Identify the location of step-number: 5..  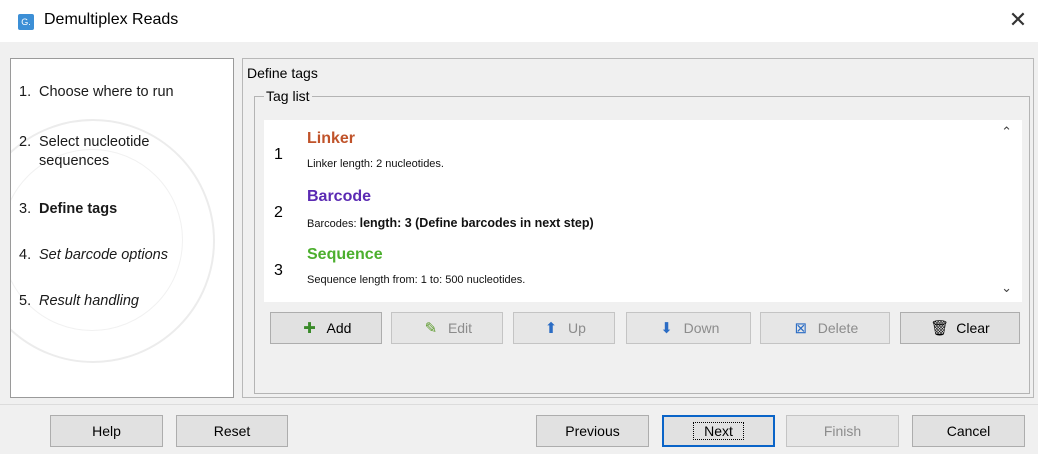
(25, 301).